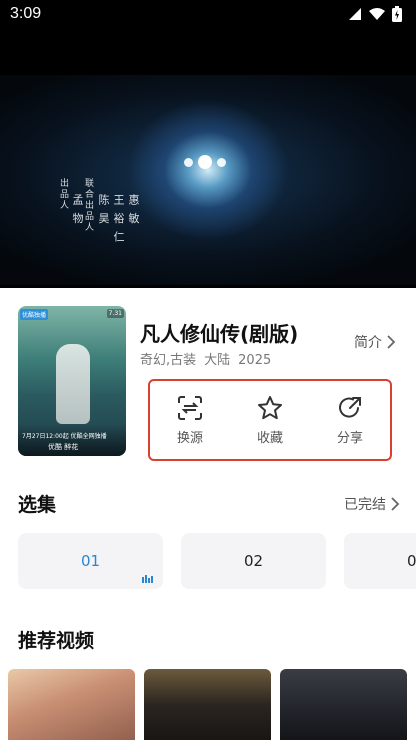  What do you see at coordinates (115, 313) in the screenshot?
I see `poster-date-badge: 7.31` at bounding box center [115, 313].